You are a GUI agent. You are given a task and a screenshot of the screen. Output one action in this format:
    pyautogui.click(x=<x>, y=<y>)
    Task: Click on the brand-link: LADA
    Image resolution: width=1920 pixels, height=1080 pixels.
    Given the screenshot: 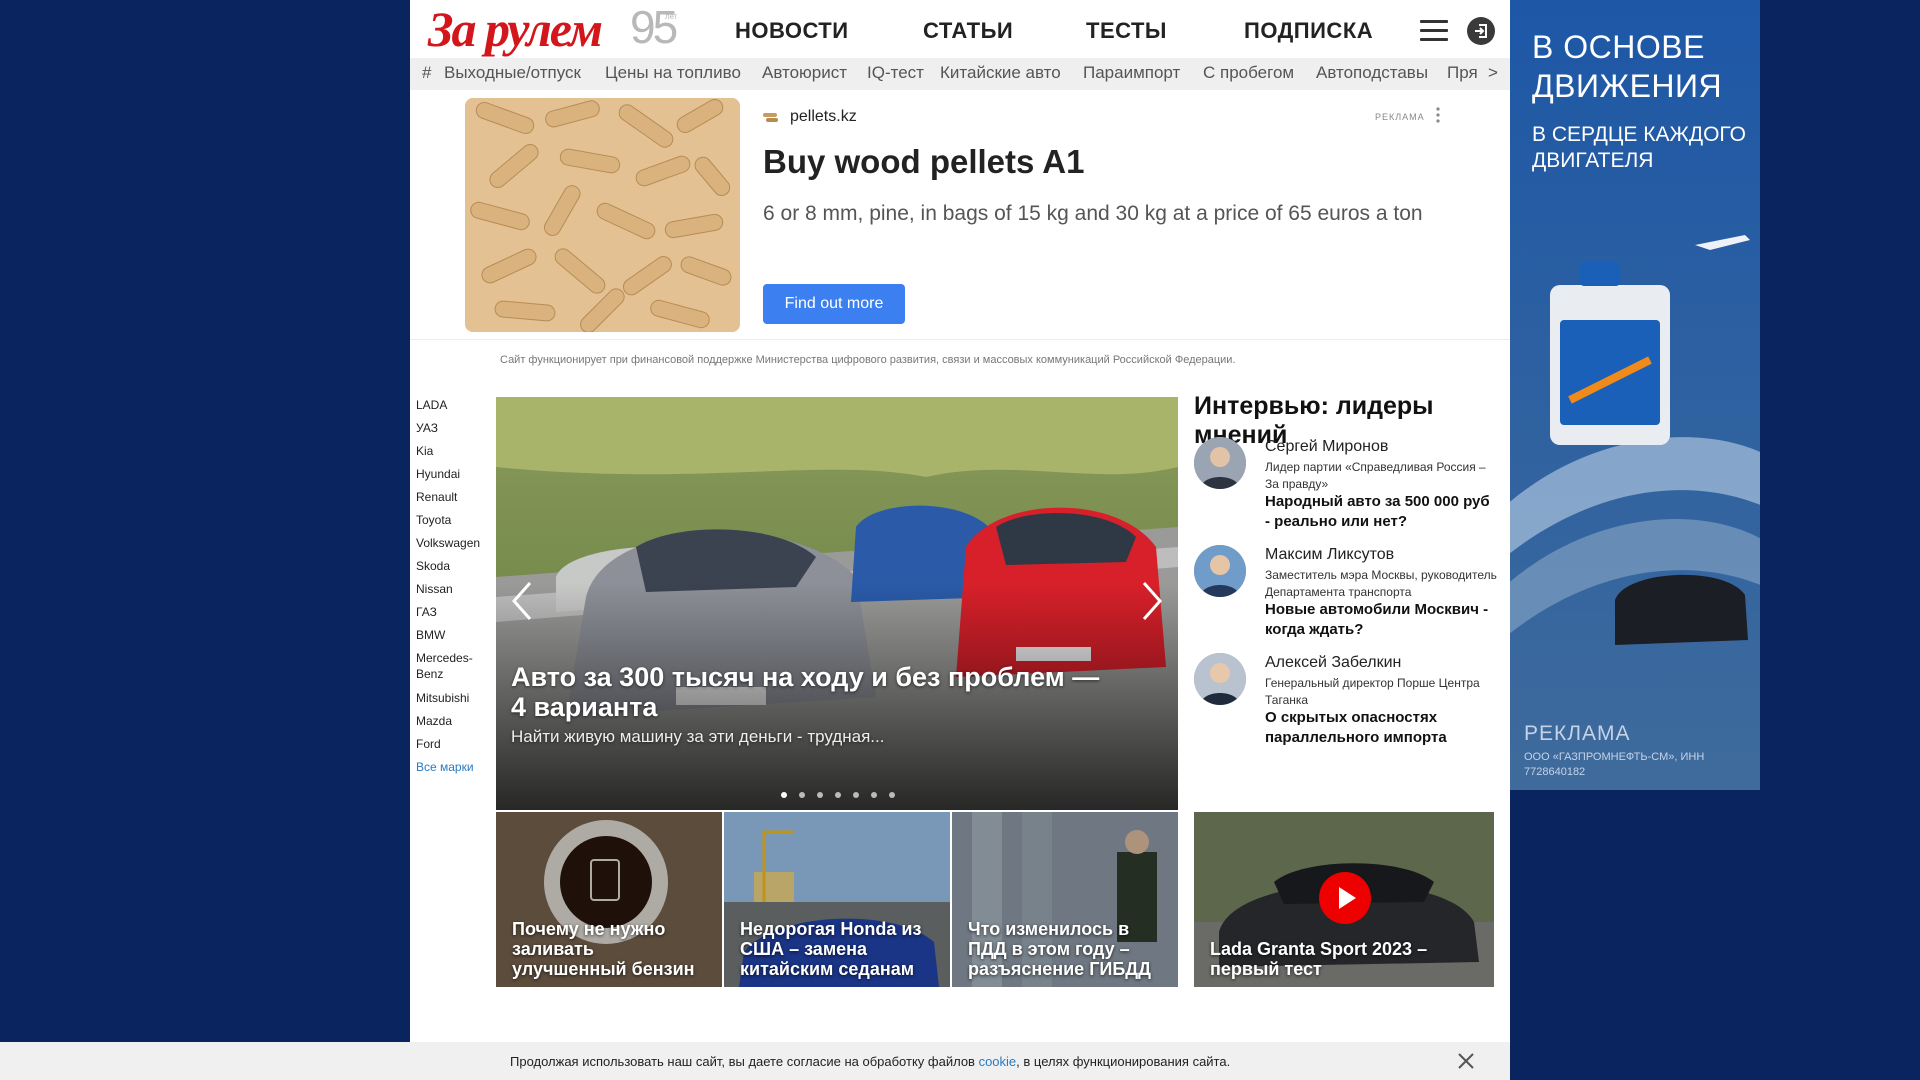 What is the action you would take?
    pyautogui.click(x=431, y=405)
    